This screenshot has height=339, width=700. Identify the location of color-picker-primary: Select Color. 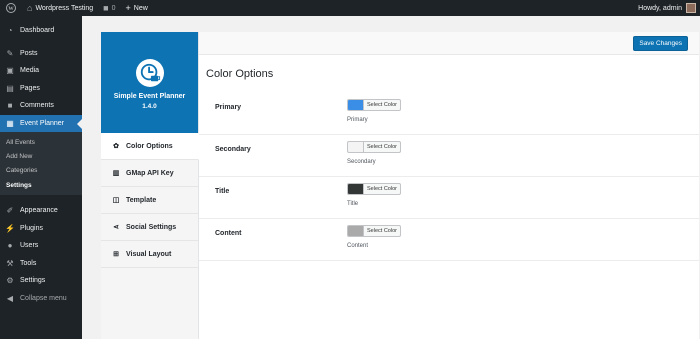
(374, 105).